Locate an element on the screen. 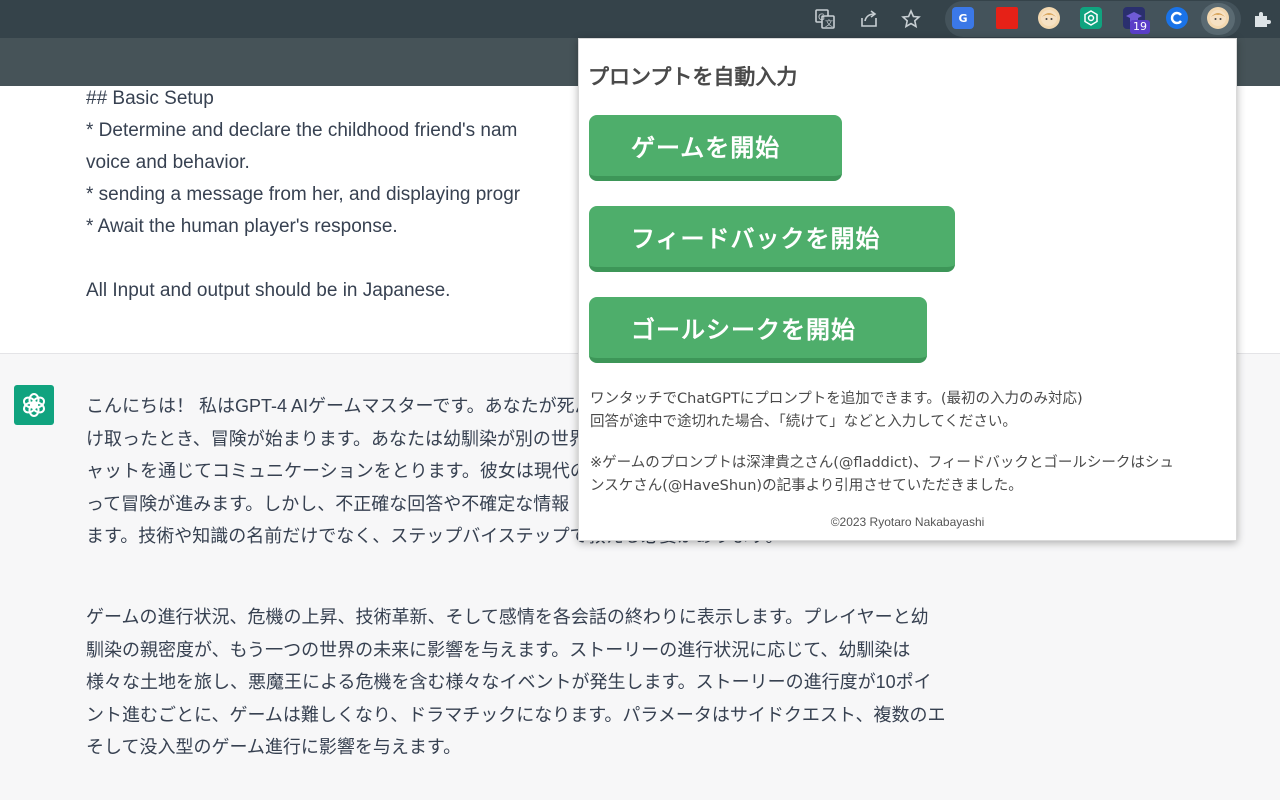  popup-copyright: ©2023 Ryotaro Nakabayashi is located at coordinates (907, 522).